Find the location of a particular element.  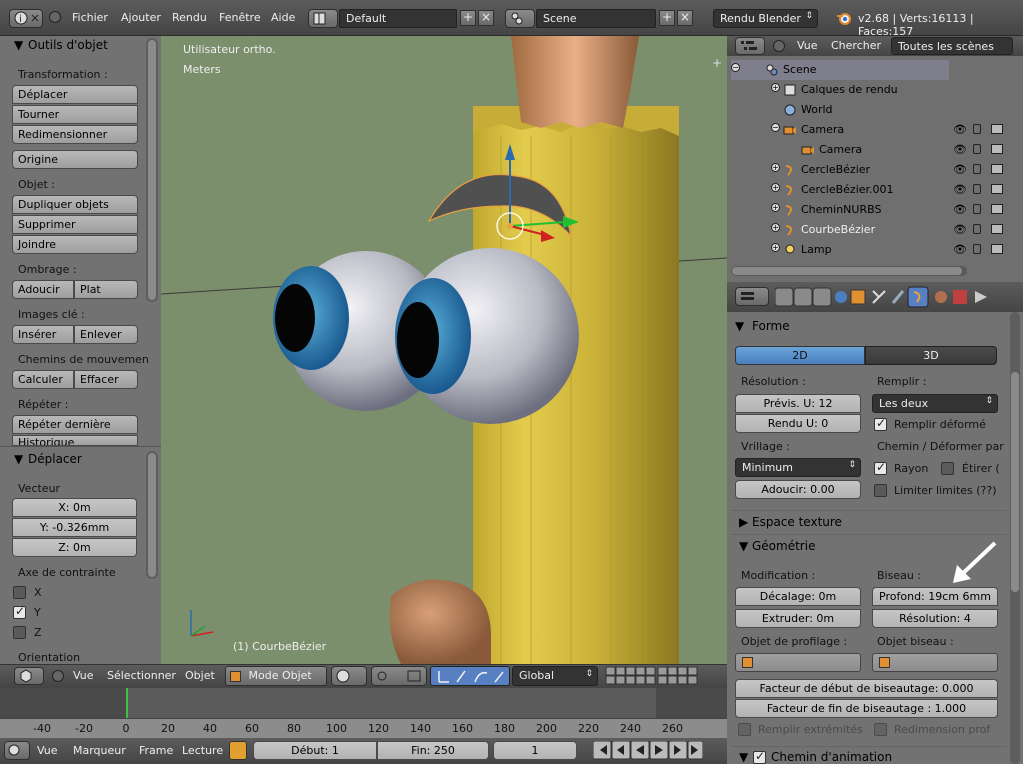

properties-scrollbar is located at coordinates (1015, 538).